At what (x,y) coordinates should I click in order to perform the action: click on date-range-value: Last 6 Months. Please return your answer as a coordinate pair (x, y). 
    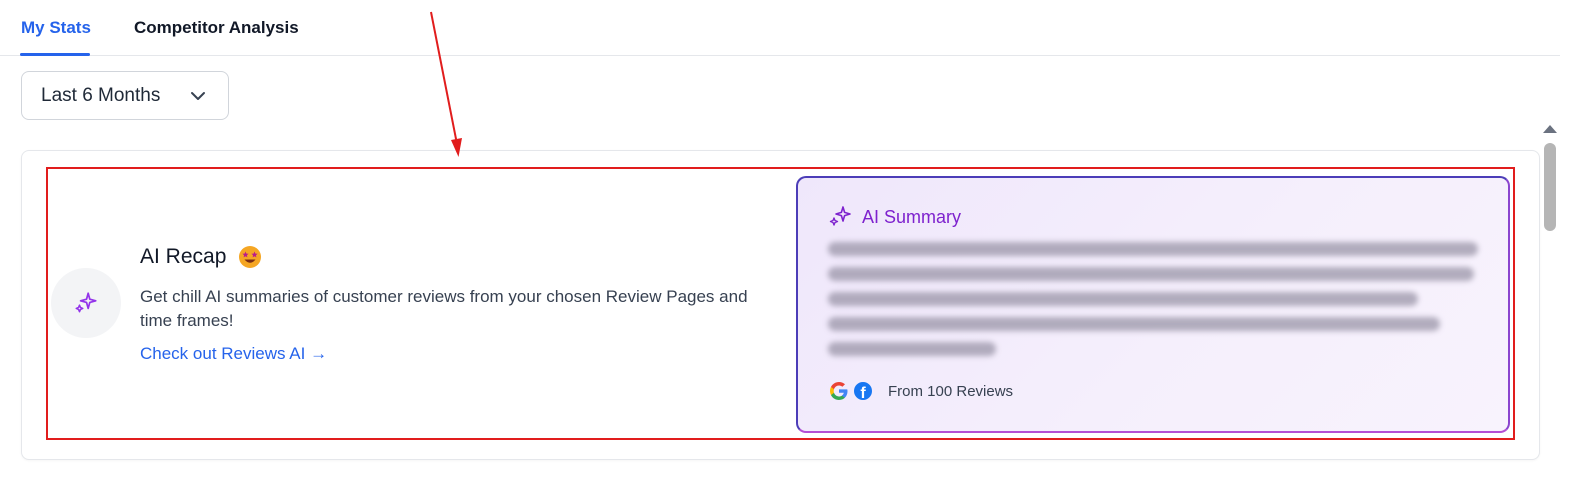
    Looking at the image, I should click on (101, 95).